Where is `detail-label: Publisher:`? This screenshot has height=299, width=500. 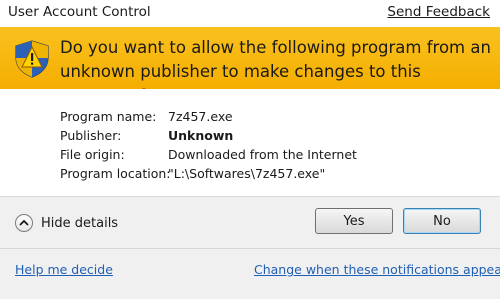
detail-label: Publisher: is located at coordinates (91, 135).